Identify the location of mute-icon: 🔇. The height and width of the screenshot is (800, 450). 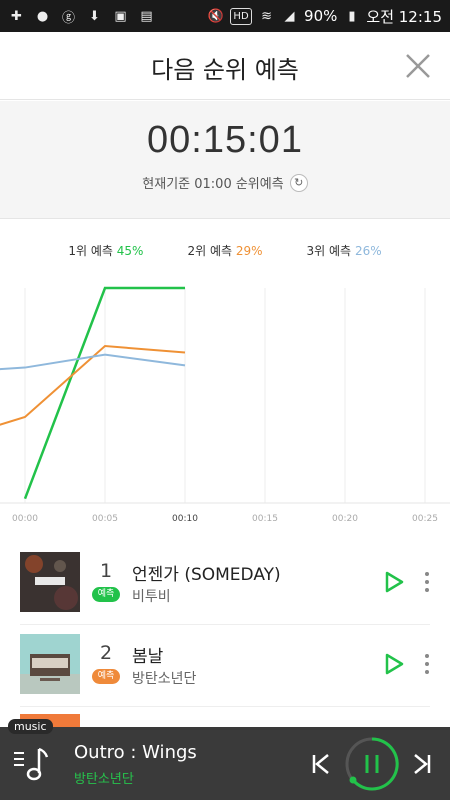
(215, 16).